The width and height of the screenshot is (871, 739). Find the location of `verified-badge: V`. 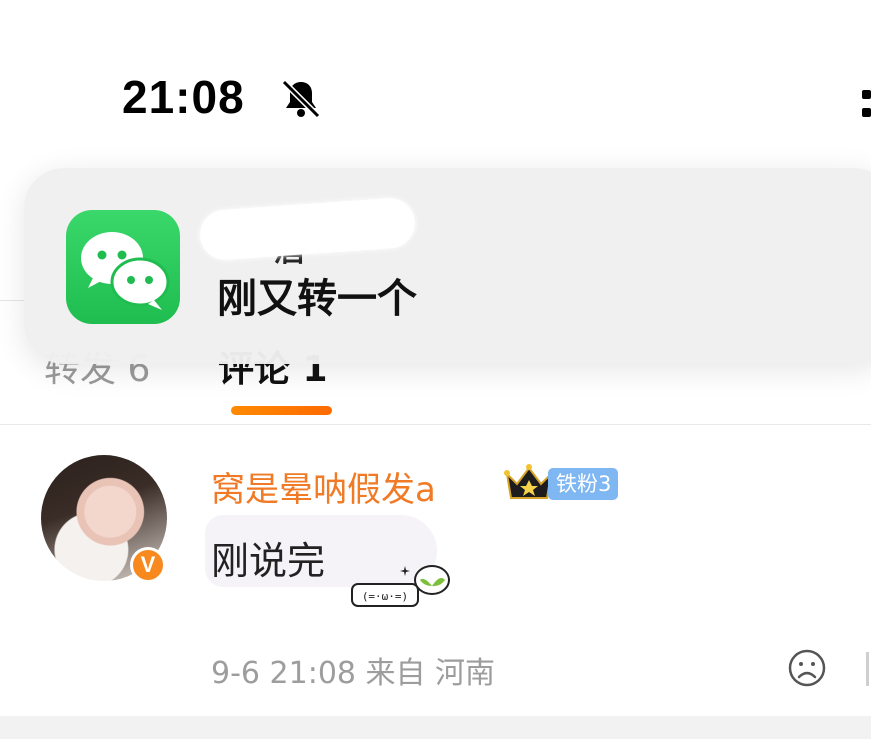

verified-badge: V is located at coordinates (148, 565).